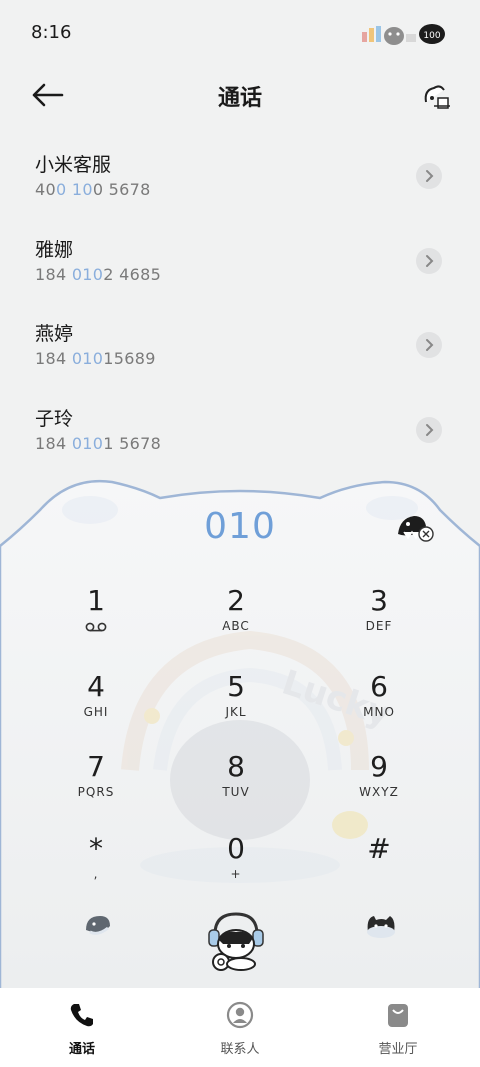 The image size is (480, 1067). Describe the element at coordinates (379, 790) in the screenshot. I see `key-9: 9 WXYZ` at that location.